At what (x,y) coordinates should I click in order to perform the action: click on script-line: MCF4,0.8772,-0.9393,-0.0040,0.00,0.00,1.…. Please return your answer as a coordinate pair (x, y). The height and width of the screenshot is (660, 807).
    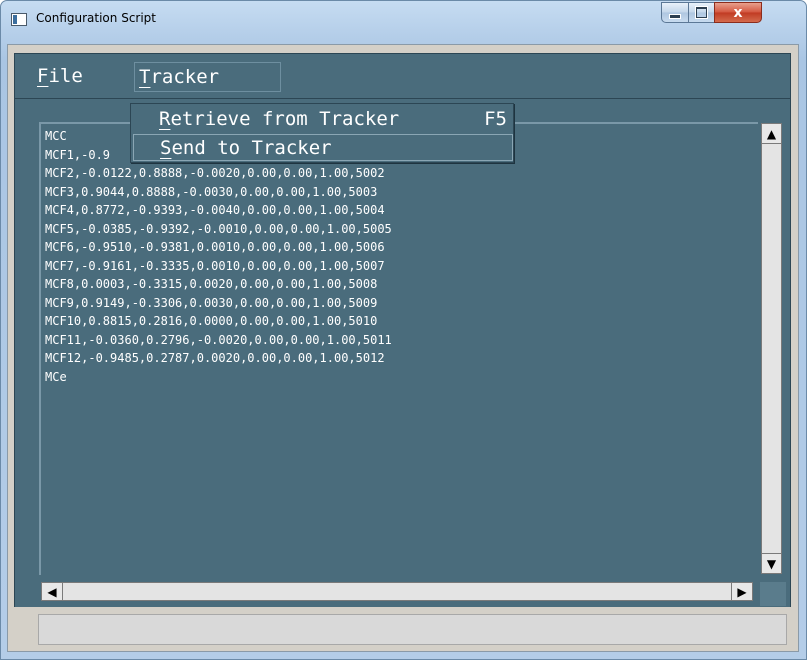
    Looking at the image, I should click on (215, 210).